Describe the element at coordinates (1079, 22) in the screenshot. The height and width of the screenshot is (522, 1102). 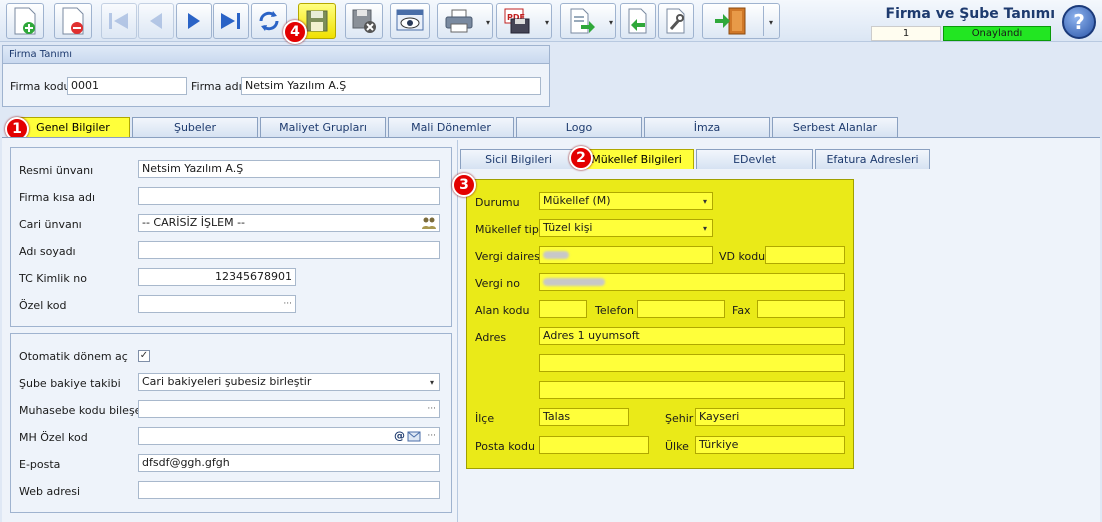
I see `help-icon: ?` at that location.